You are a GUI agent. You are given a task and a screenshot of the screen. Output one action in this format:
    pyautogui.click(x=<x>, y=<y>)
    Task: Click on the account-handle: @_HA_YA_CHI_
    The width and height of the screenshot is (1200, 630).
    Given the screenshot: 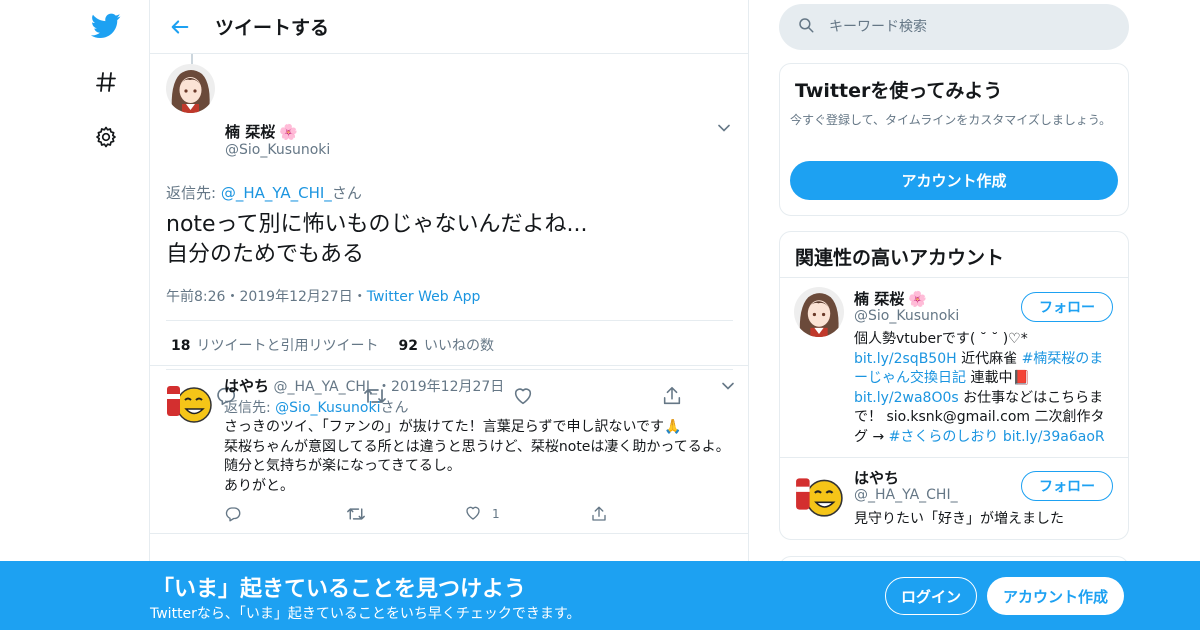 What is the action you would take?
    pyautogui.click(x=906, y=495)
    